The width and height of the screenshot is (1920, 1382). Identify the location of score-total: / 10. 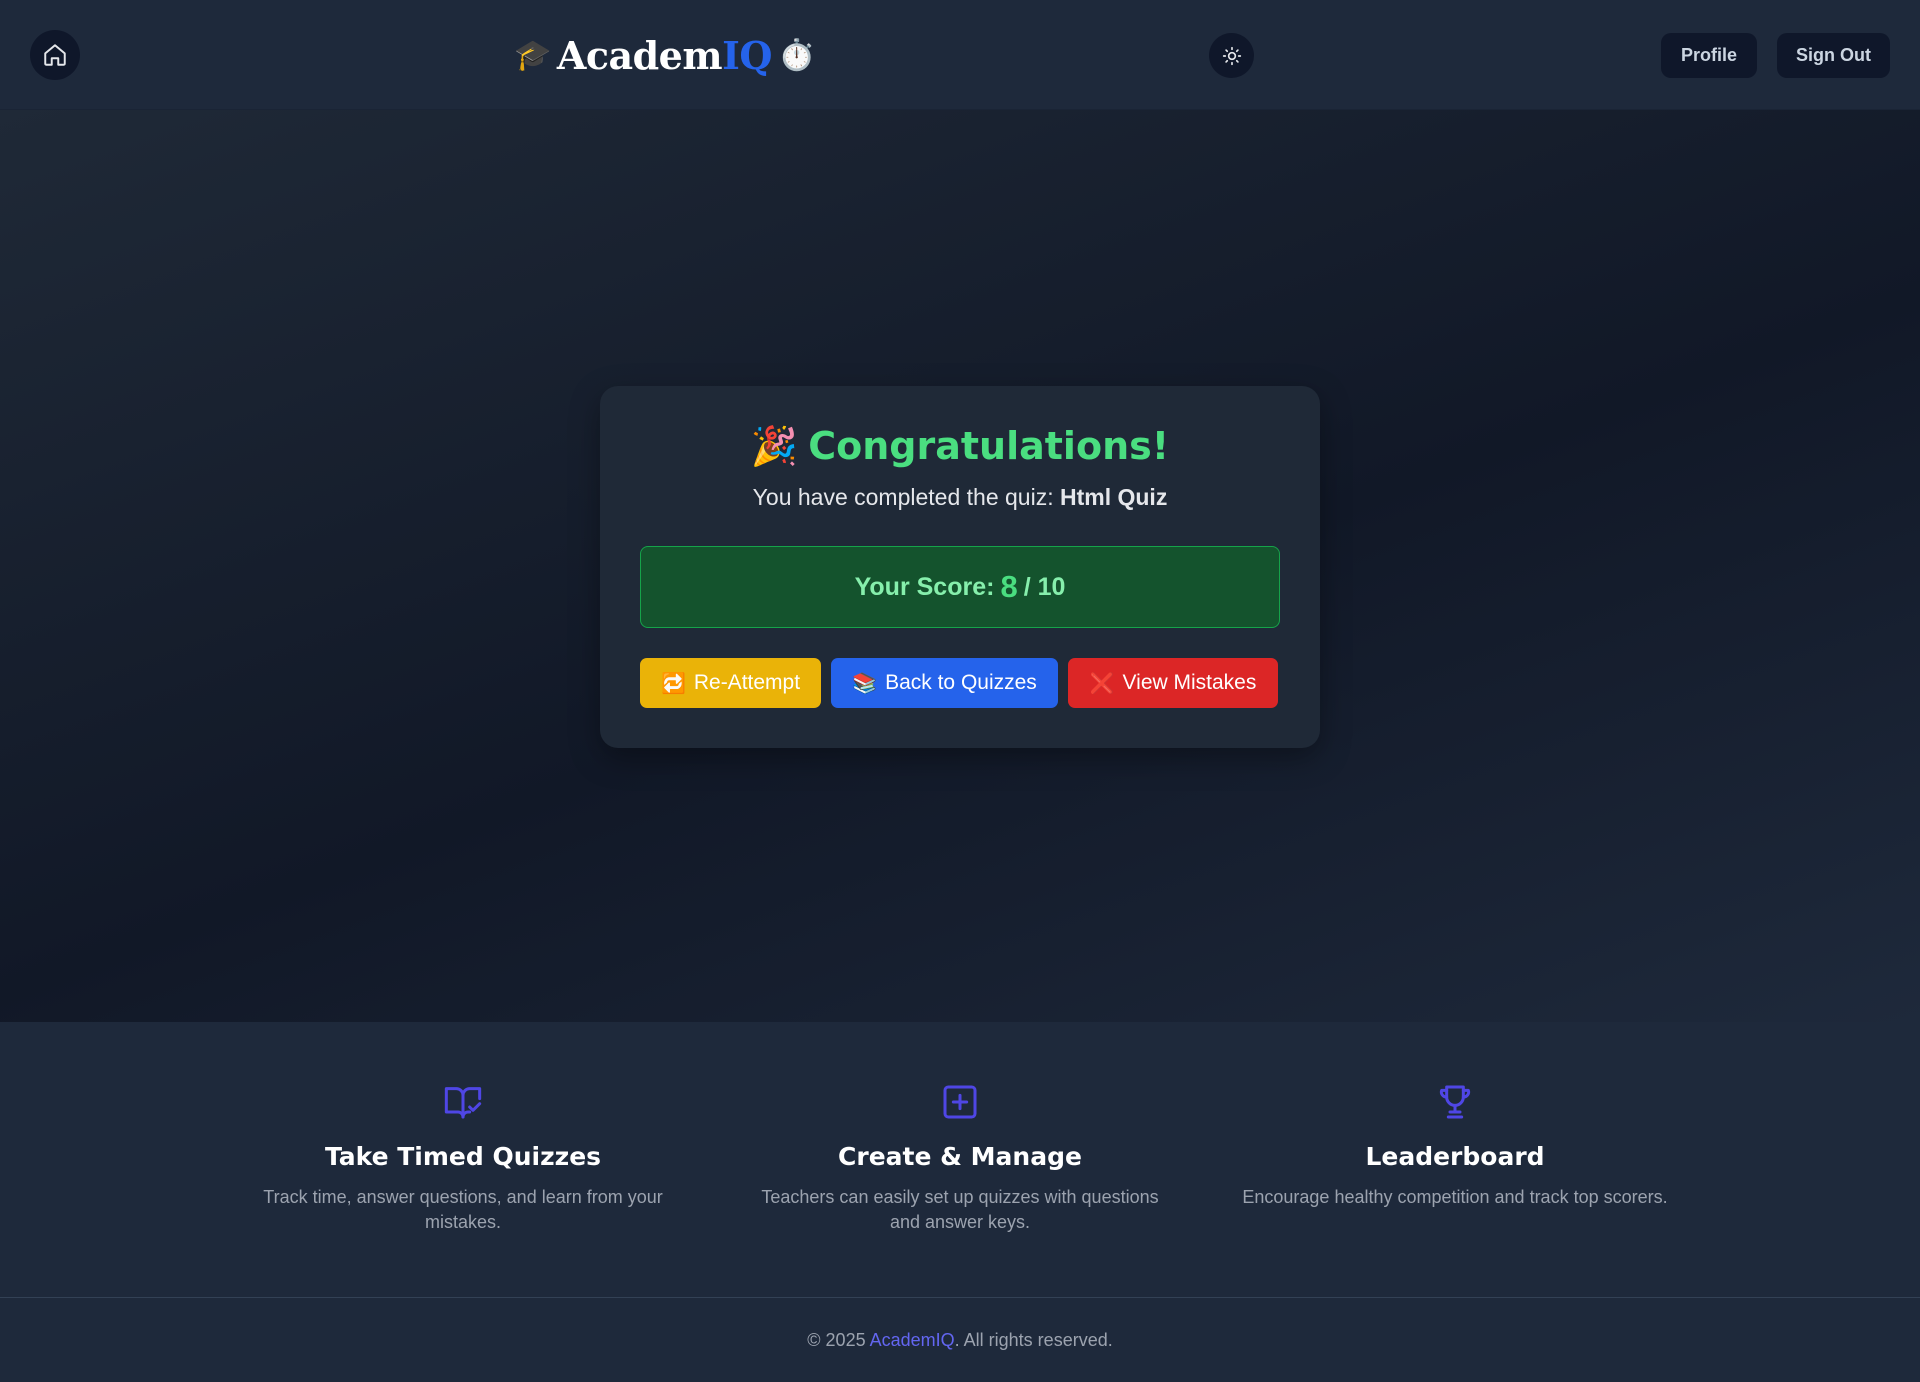
(1044, 586).